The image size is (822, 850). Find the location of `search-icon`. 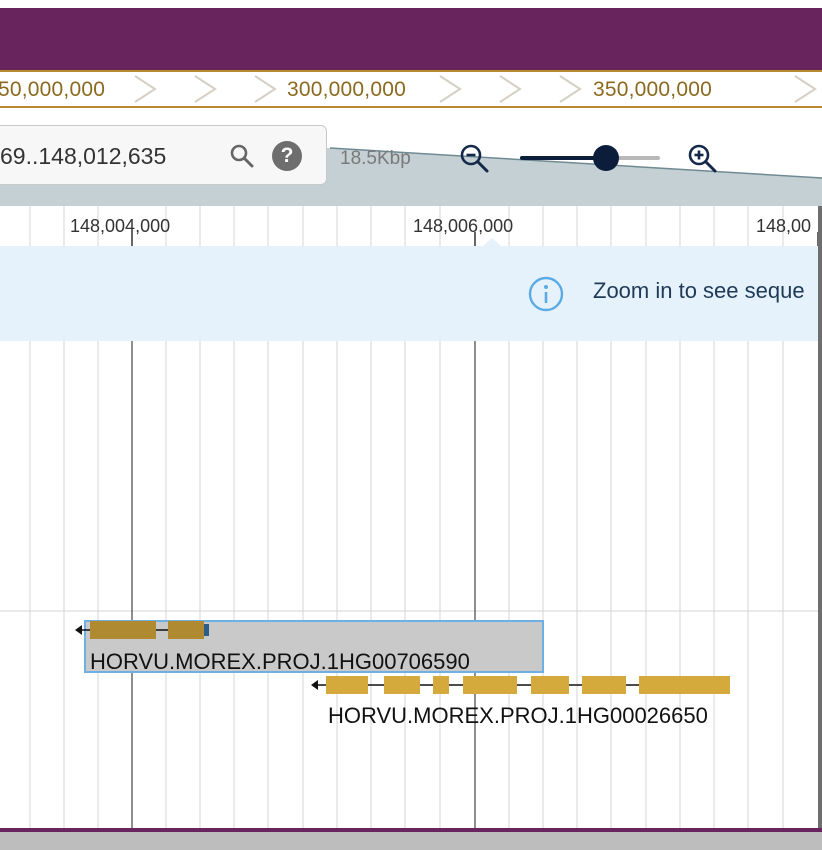

search-icon is located at coordinates (242, 156).